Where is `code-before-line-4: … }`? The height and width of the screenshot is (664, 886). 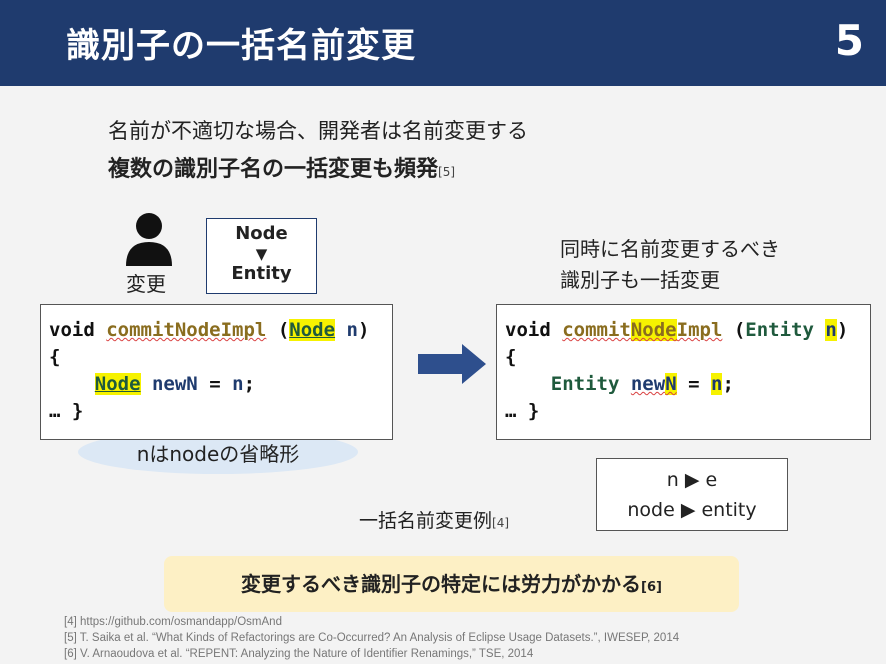
code-before-line-4: … } is located at coordinates (66, 411).